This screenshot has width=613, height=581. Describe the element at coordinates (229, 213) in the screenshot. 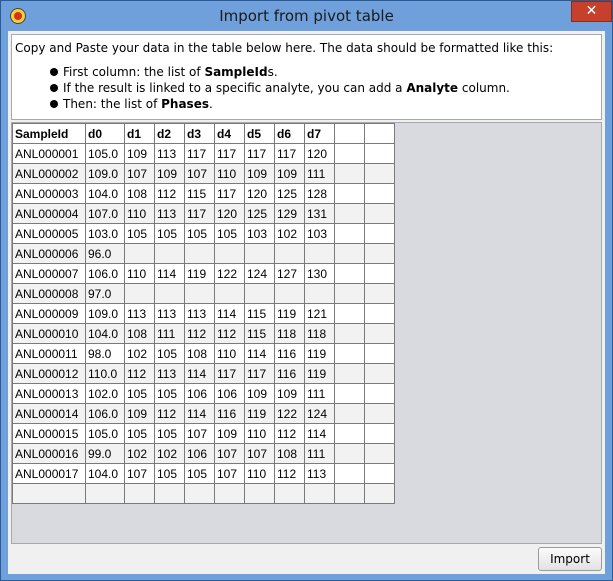

I see `table-cell: 120` at that location.